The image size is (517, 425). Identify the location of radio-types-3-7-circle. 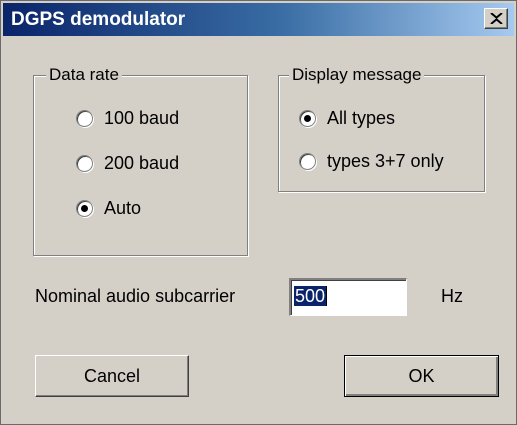
(307, 161).